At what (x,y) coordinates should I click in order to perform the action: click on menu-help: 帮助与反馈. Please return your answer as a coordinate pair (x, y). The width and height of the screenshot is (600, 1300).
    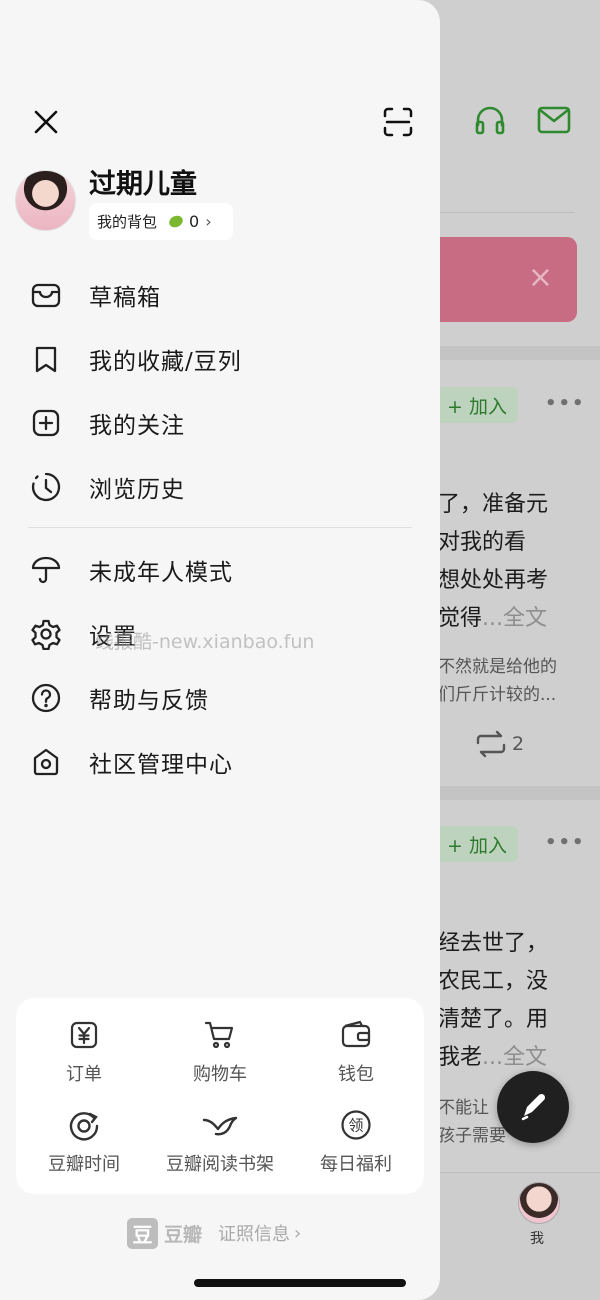
    Looking at the image, I should click on (223, 698).